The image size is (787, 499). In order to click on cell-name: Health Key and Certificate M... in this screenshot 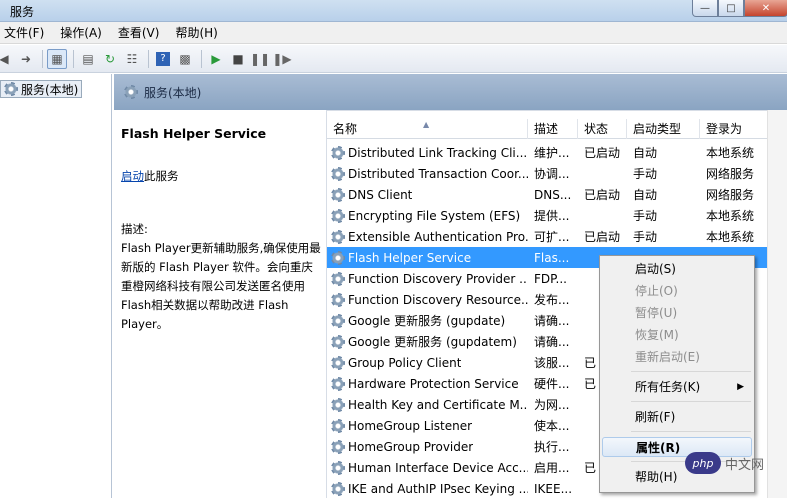, I will do `click(427, 404)`.